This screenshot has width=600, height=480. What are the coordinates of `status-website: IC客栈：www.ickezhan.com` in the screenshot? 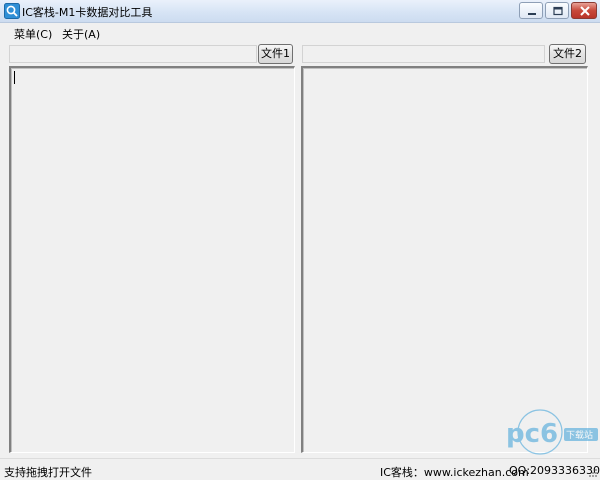 It's located at (454, 472).